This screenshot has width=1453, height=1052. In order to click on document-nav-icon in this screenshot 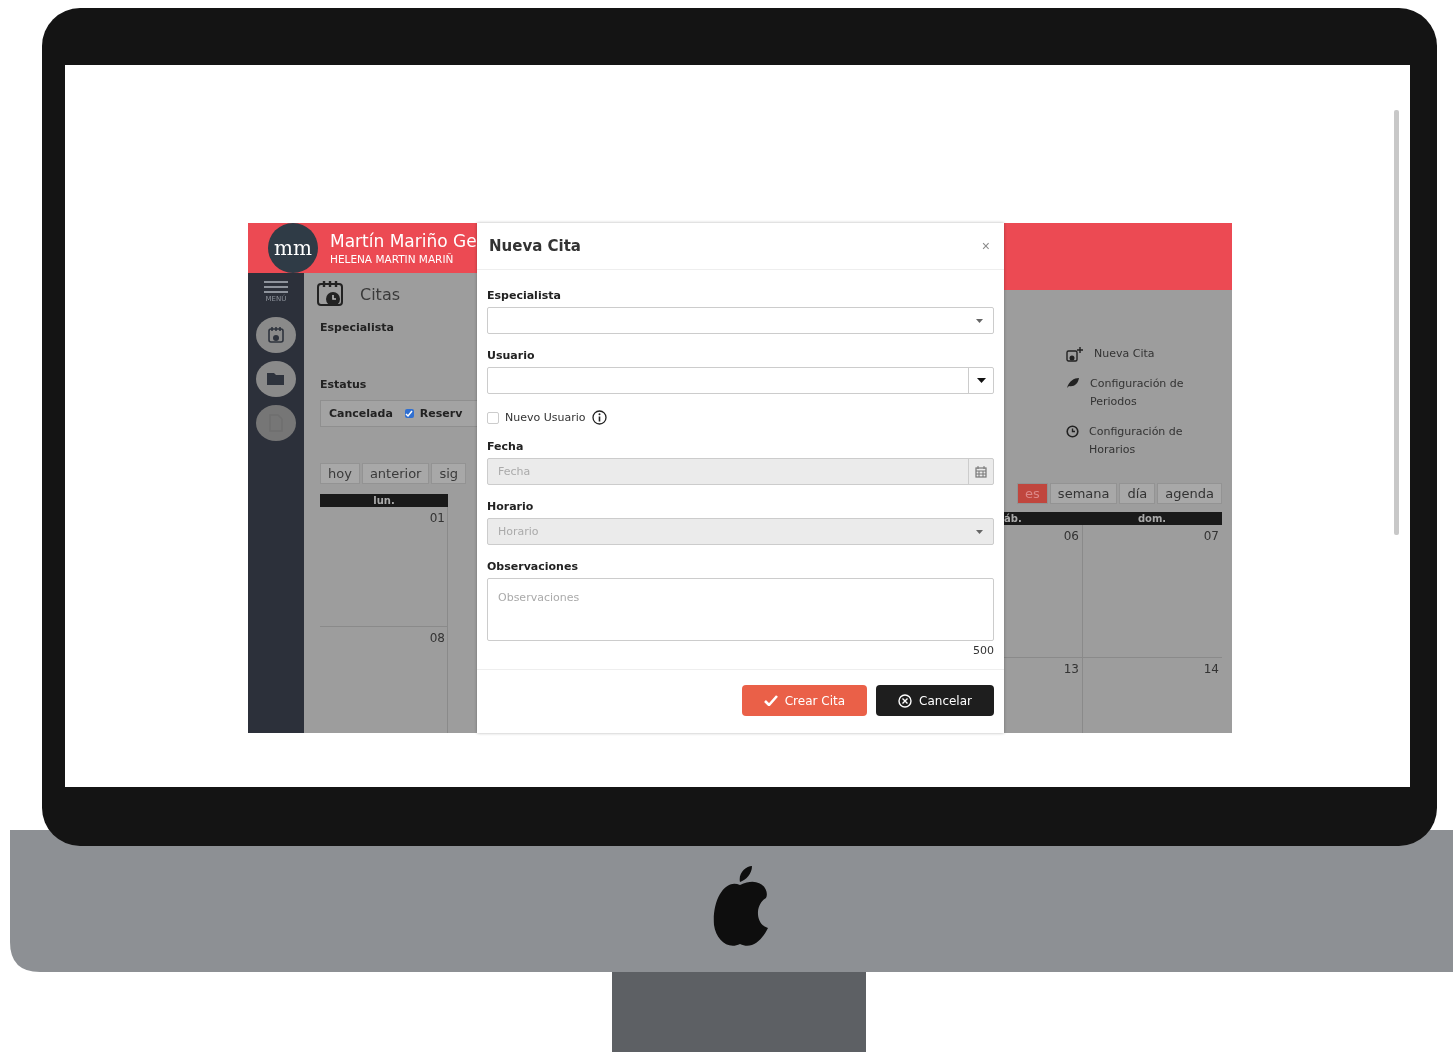, I will do `click(276, 423)`.